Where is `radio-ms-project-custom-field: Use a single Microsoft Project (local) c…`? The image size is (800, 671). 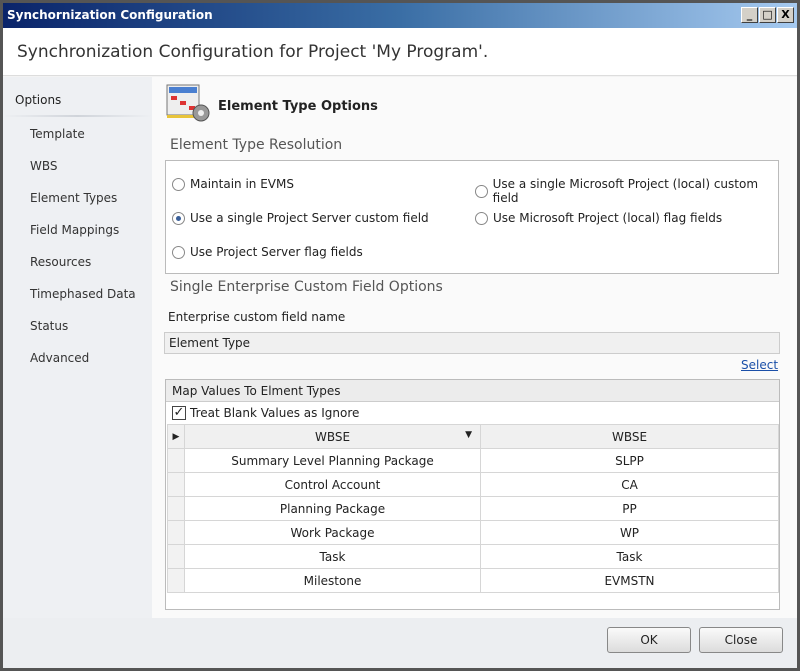 radio-ms-project-custom-field: Use a single Microsoft Project (local) c… is located at coordinates (626, 191).